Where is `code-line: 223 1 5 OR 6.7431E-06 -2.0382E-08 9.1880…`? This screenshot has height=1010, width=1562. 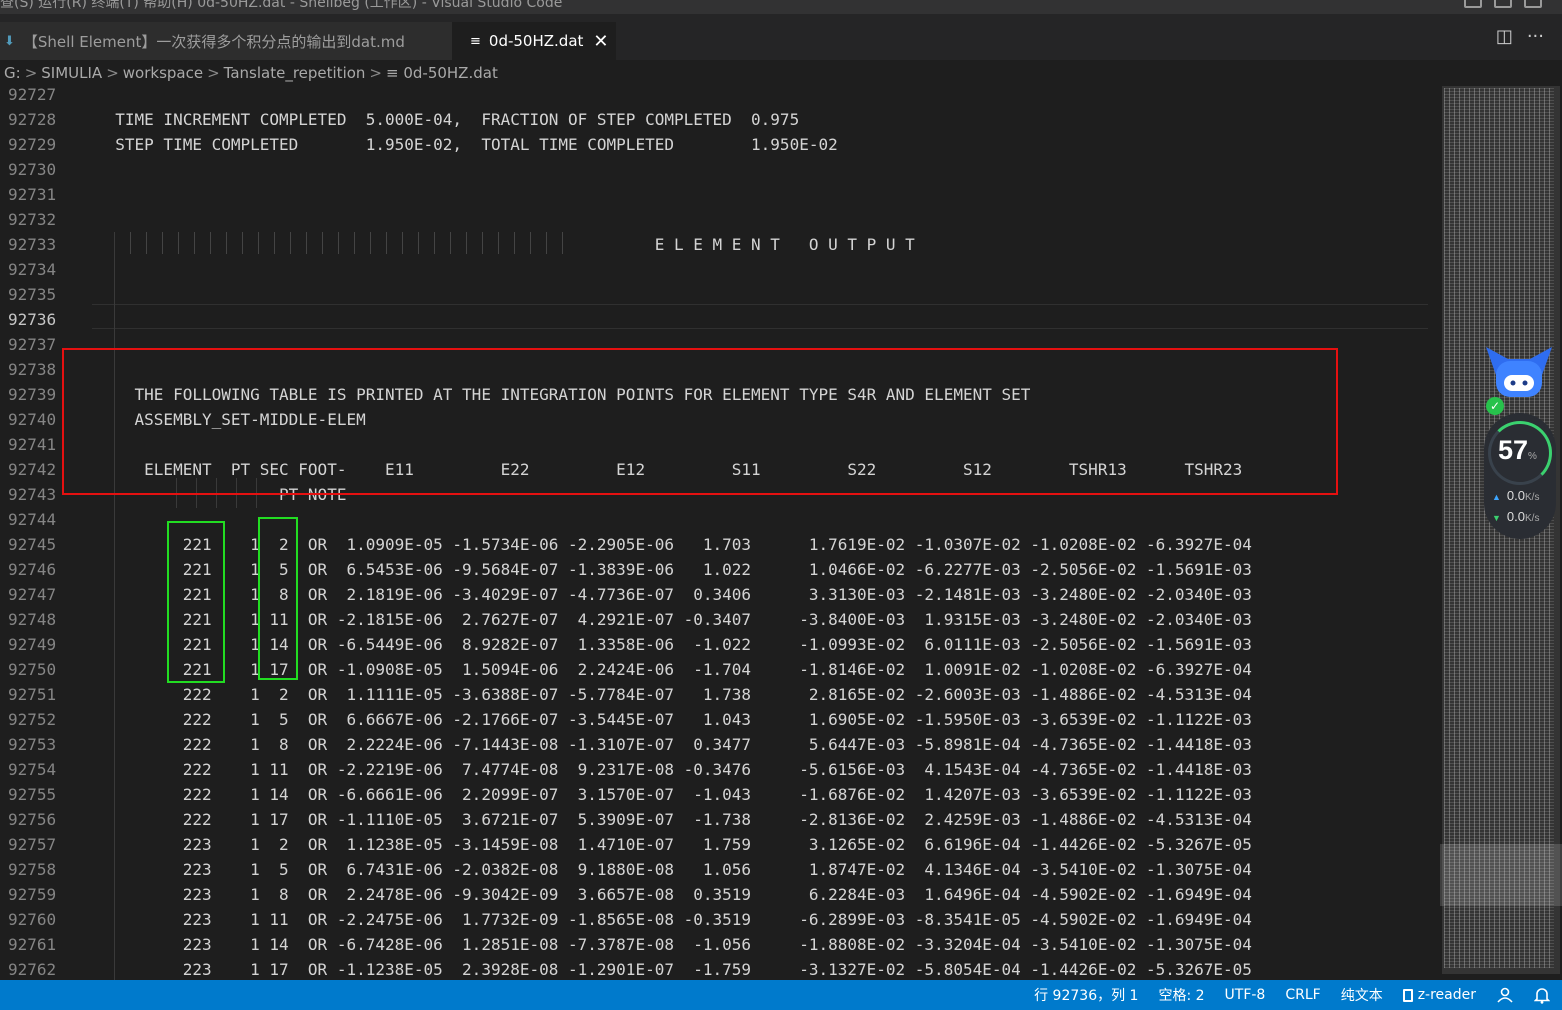
code-line: 223 1 5 OR 6.7431E-06 -2.0382E-08 9.1880… is located at coordinates (674, 869).